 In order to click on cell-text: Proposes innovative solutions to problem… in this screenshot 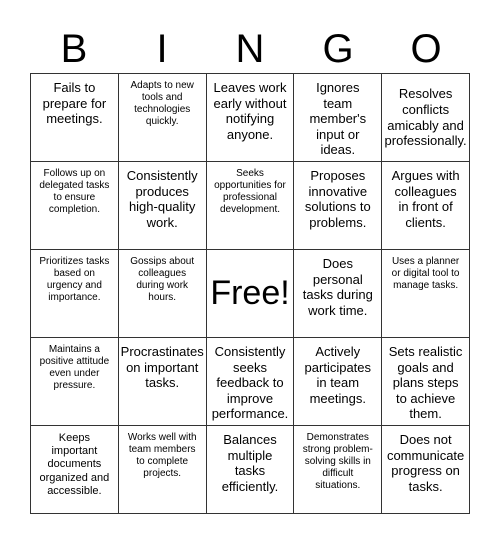, I will do `click(337, 199)`.